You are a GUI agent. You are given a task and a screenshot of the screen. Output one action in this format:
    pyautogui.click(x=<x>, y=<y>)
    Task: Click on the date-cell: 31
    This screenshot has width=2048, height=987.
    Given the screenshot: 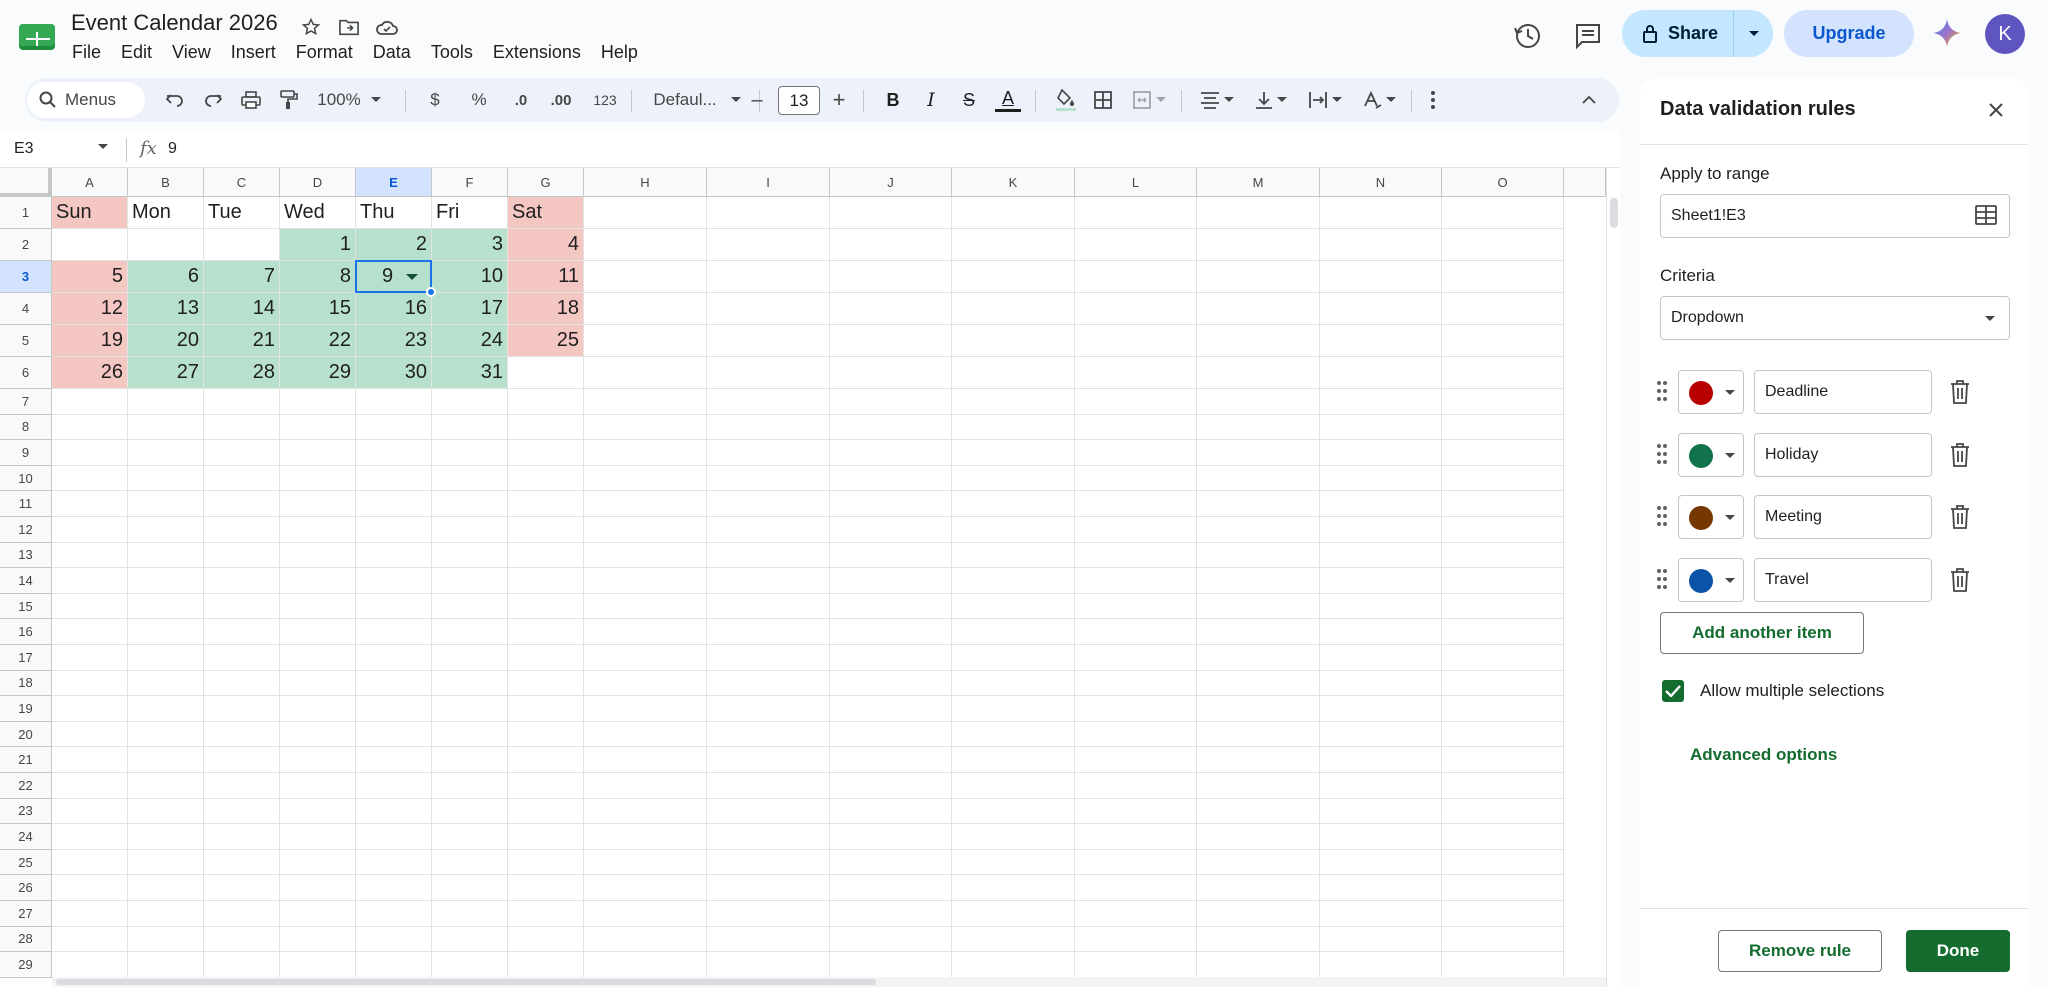 What is the action you would take?
    pyautogui.click(x=470, y=373)
    